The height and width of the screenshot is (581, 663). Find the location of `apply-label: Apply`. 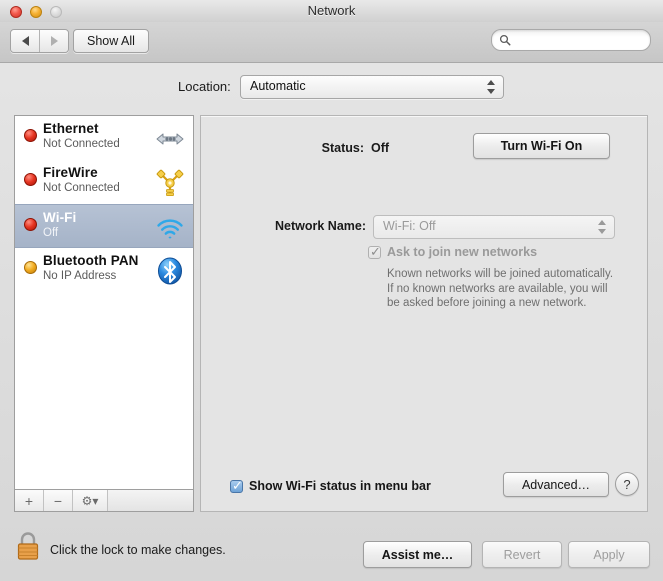

apply-label: Apply is located at coordinates (609, 554).